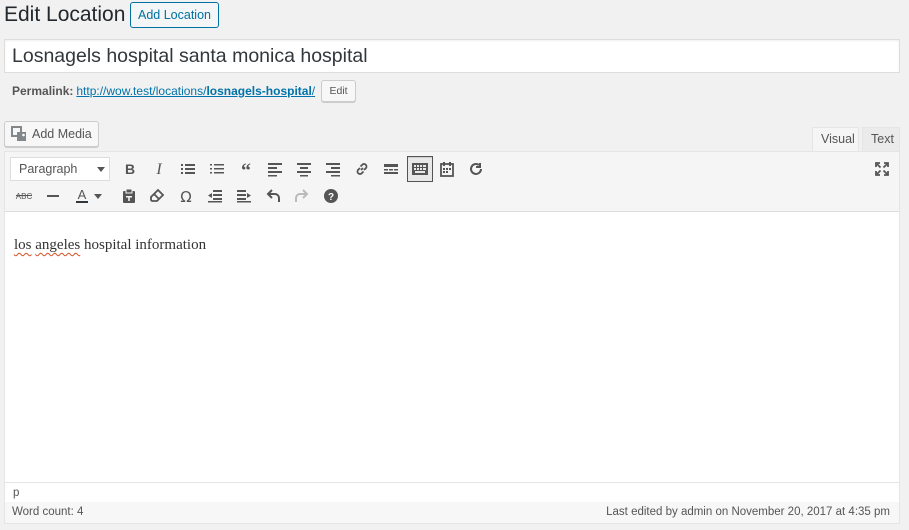 This screenshot has height=530, width=909. Describe the element at coordinates (16, 493) in the screenshot. I see `element-path-item: p` at that location.